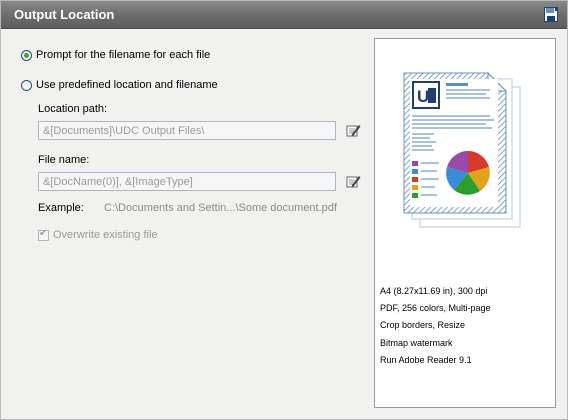 The height and width of the screenshot is (420, 568). I want to click on summary-line-paper: A4 (8.27x11.69 in), 300 dpi, so click(434, 291).